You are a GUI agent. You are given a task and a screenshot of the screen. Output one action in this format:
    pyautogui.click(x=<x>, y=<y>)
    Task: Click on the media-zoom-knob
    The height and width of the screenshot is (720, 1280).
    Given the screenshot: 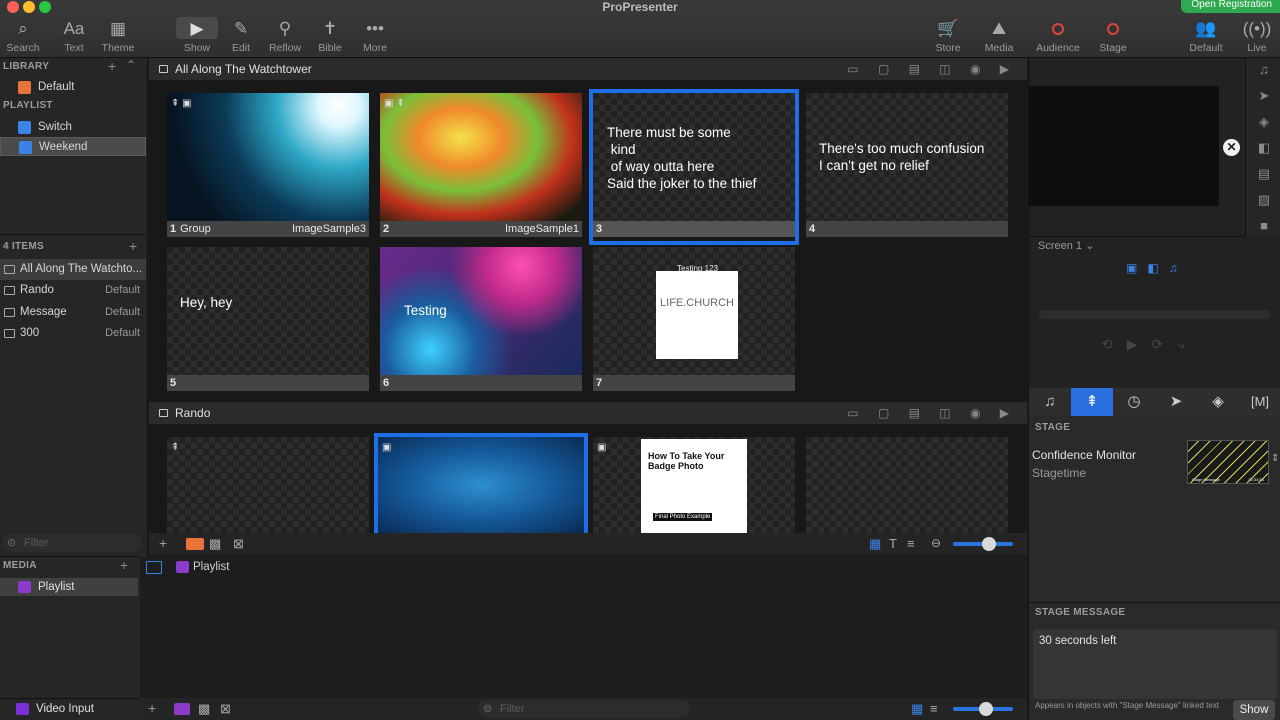 What is the action you would take?
    pyautogui.click(x=986, y=709)
    